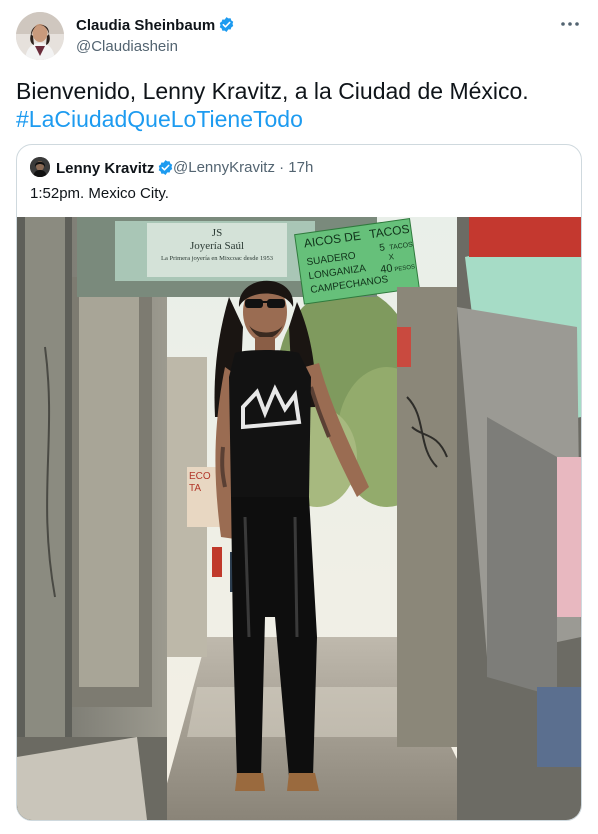 The image size is (598, 834). Describe the element at coordinates (217, 258) in the screenshot. I see `sign-jewelry-tagline: La Primera joyería en Mixcoac desde 1953` at that location.